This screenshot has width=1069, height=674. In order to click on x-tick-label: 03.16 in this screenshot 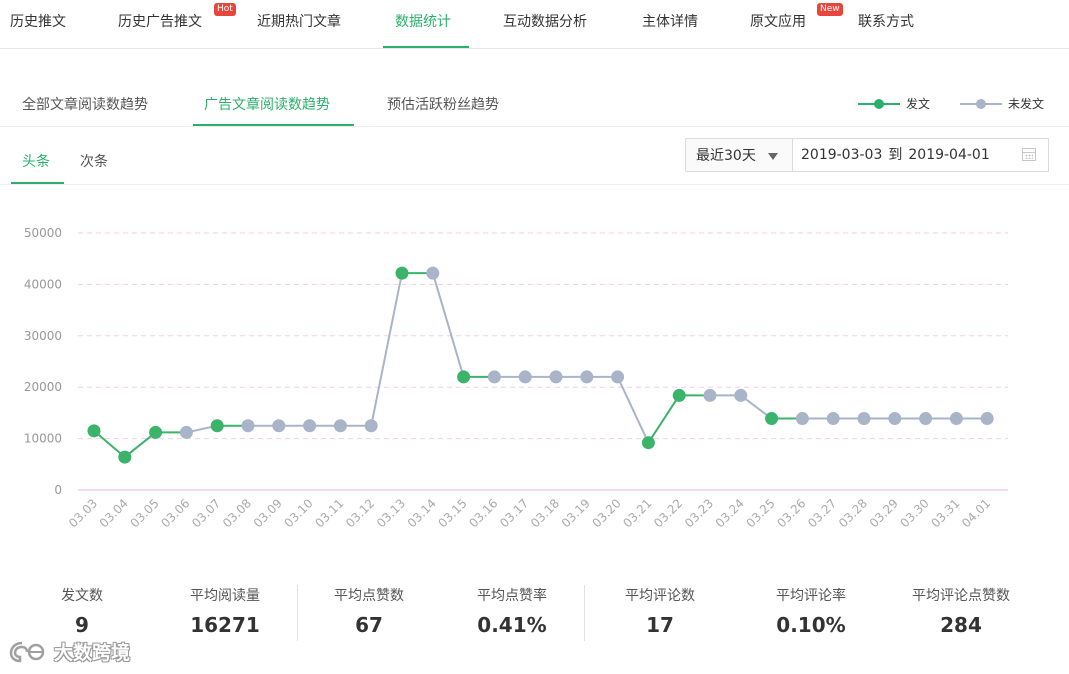, I will do `click(483, 513)`.